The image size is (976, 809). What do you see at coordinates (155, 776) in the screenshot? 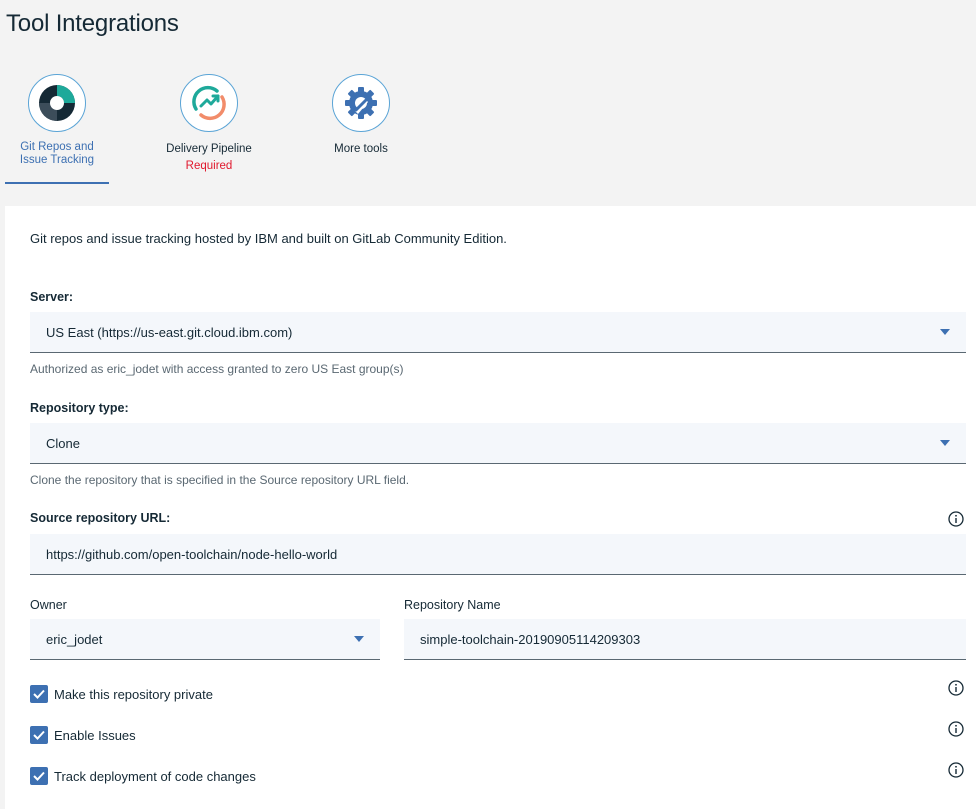
I see `track-deployment-label: Track deployment of code changes` at bounding box center [155, 776].